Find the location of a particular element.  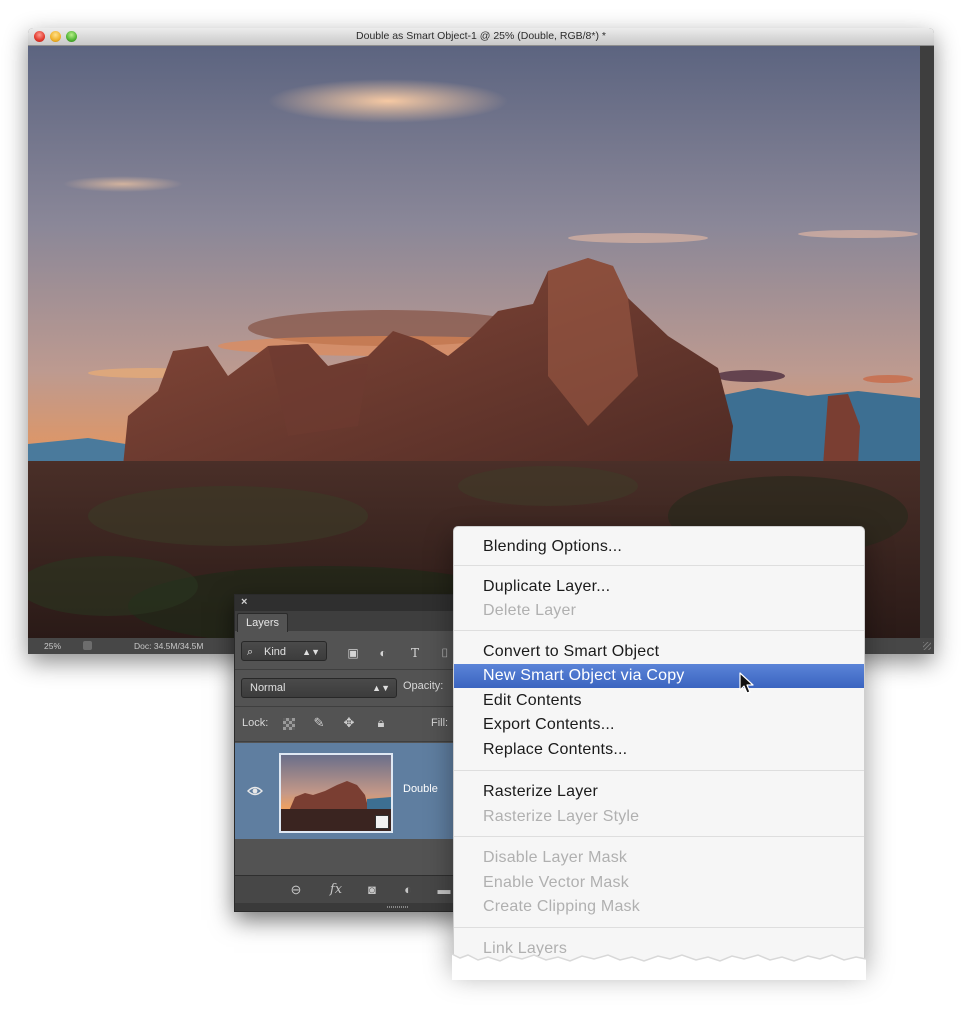

panel-bottom-toolbar: ⊖ fx ◙ ◐ ▬ is located at coordinates (350, 889).